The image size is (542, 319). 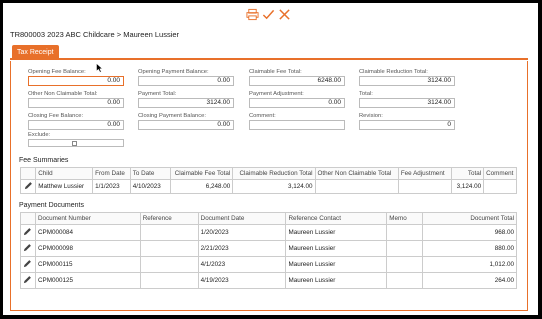 I want to click on column-header-child: Child, so click(x=64, y=173).